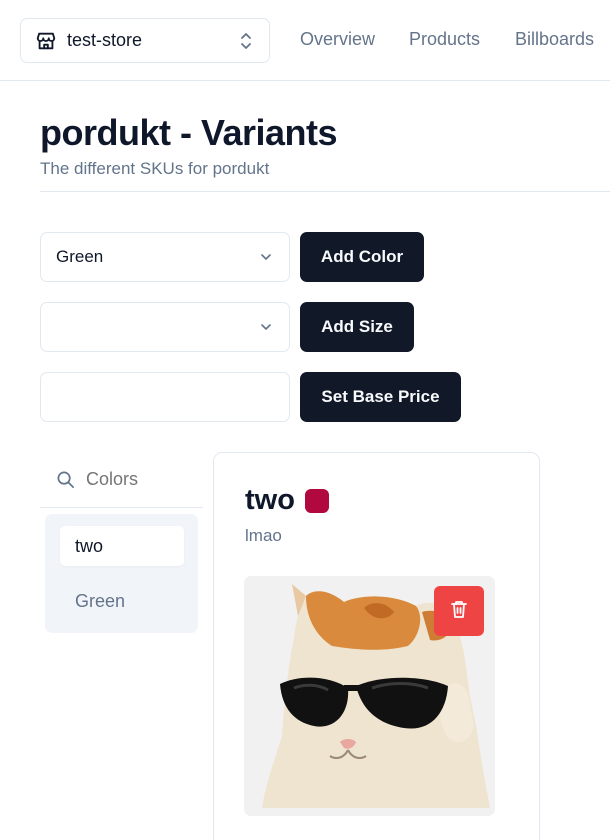  I want to click on store-switcher: test-store, so click(145, 40).